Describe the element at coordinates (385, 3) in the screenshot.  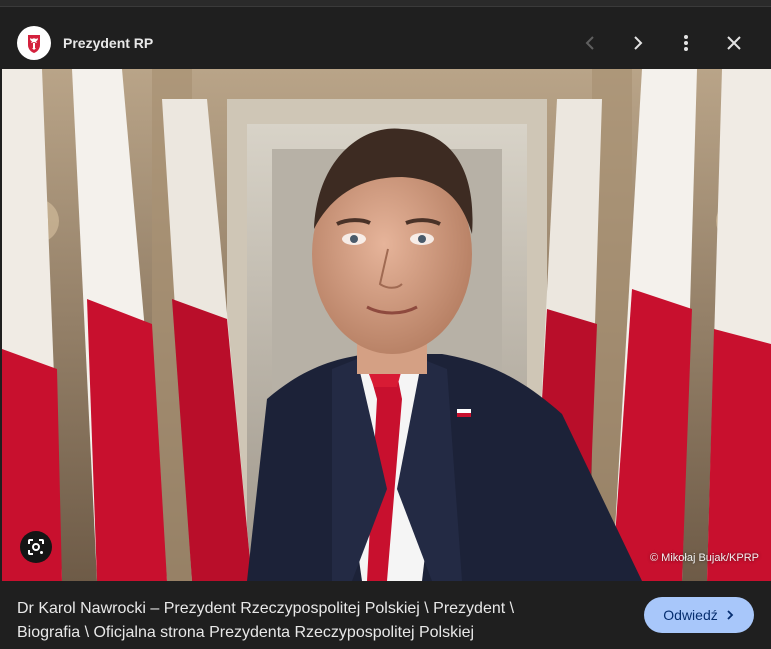
I see `window-top-strip` at that location.